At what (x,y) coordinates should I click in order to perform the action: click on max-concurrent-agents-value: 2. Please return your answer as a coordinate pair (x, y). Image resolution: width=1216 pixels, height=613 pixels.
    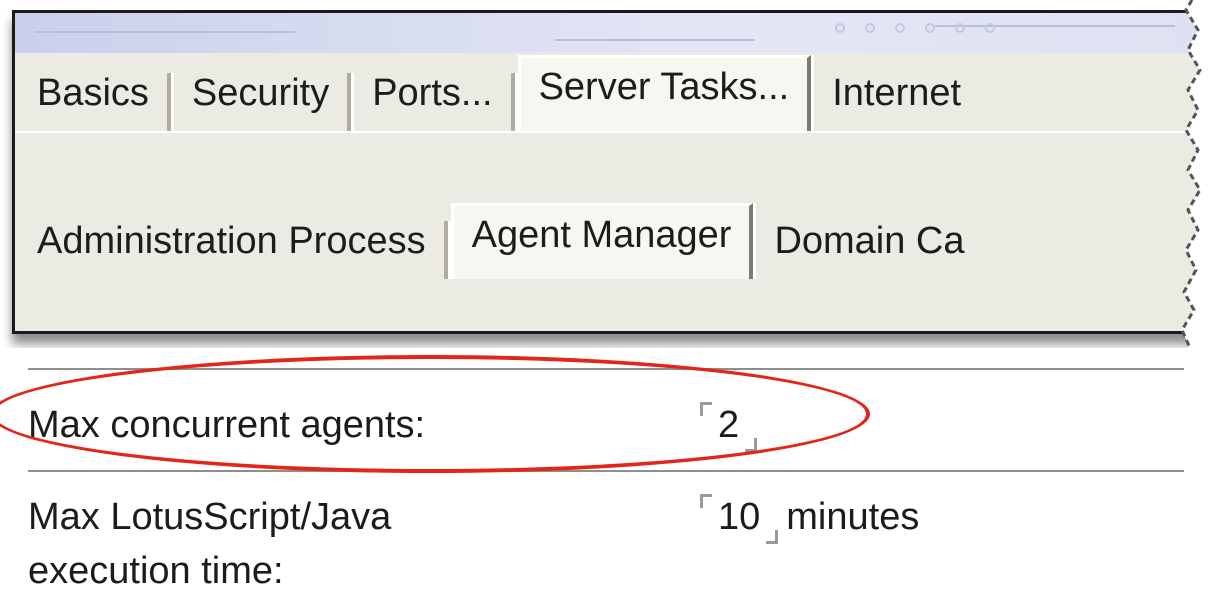
    Looking at the image, I should click on (728, 425).